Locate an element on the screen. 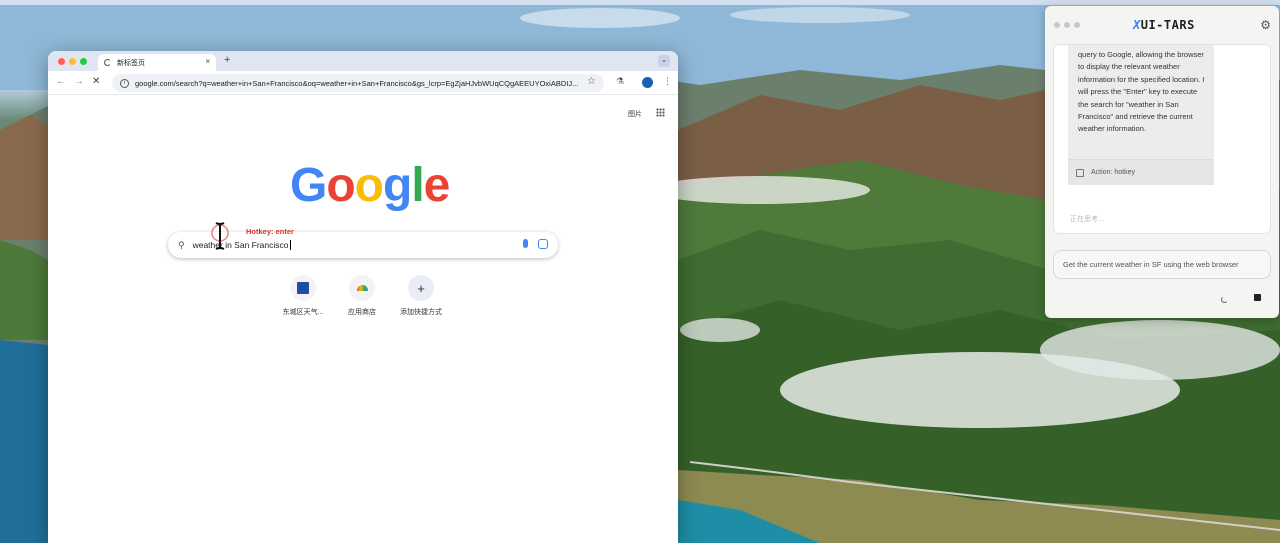 The width and height of the screenshot is (1280, 543). bookmark-star-icon: ☆ is located at coordinates (591, 81).